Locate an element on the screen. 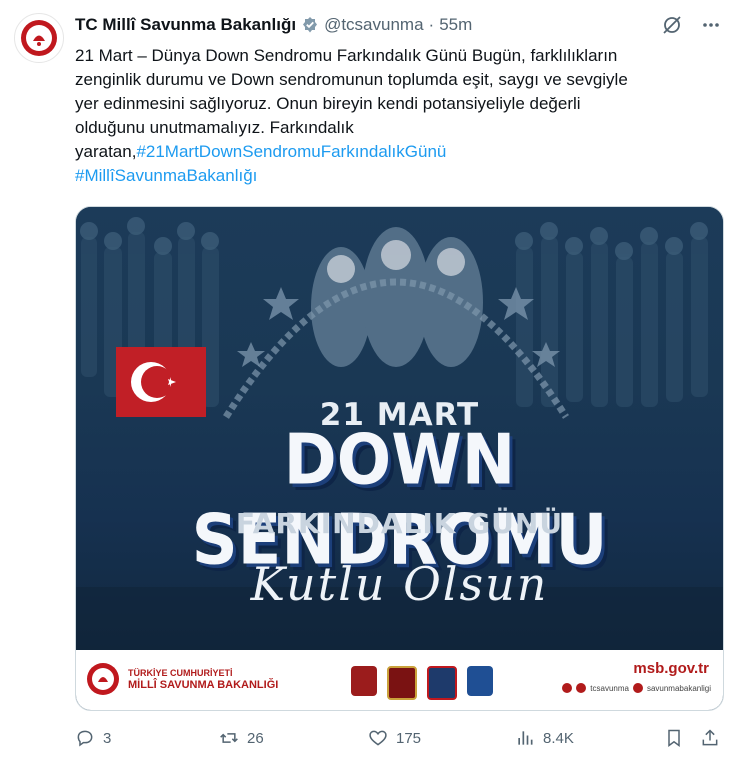 Image resolution: width=741 pixels, height=760 pixels. like-count: 175 is located at coordinates (409, 738).